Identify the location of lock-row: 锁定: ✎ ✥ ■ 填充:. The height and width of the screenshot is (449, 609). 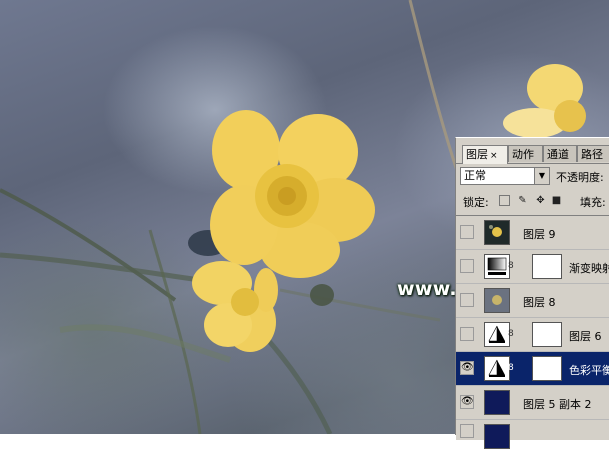
(532, 201).